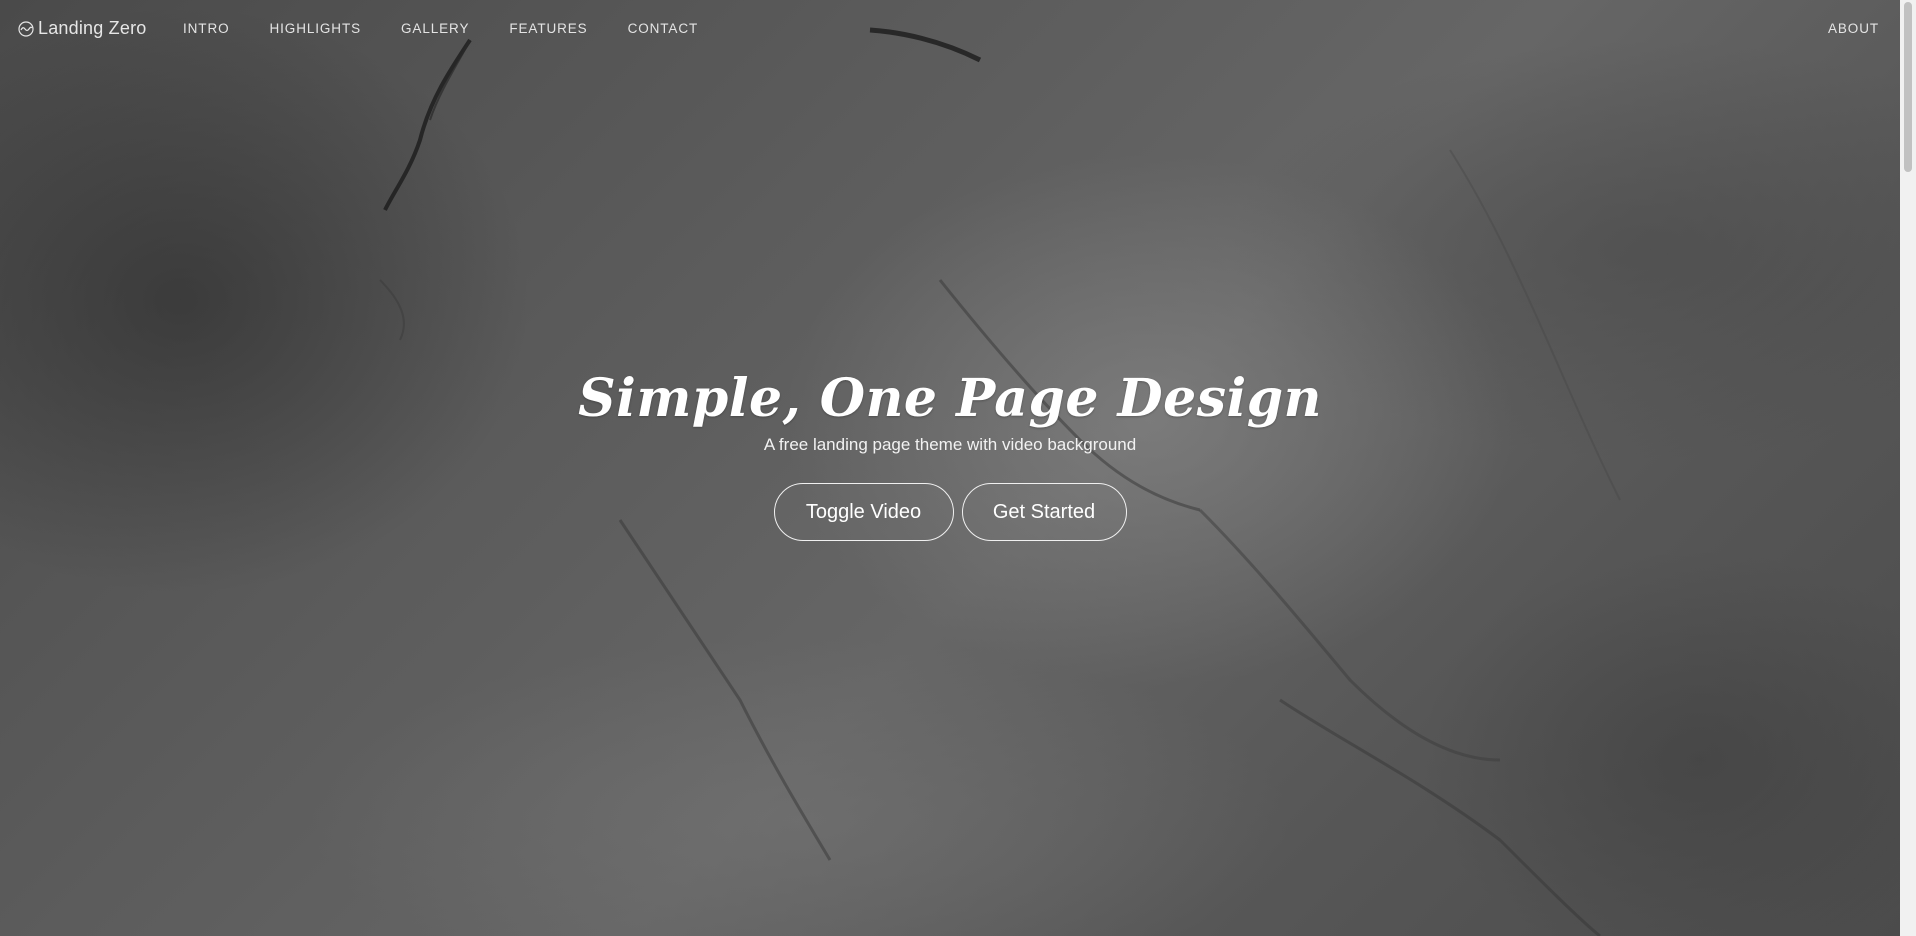 The image size is (1916, 936). I want to click on nav-link-intro: INTRO, so click(206, 28).